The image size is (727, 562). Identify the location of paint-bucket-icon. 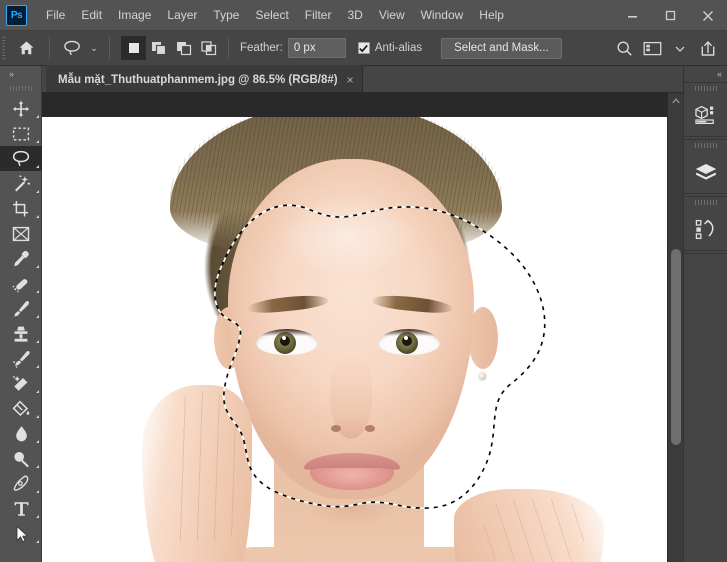
(21, 408).